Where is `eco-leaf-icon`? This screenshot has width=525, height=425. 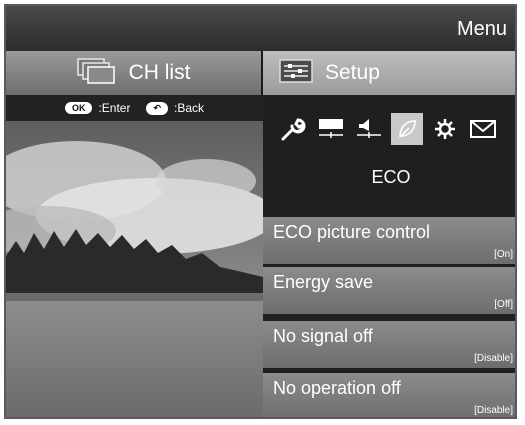 eco-leaf-icon is located at coordinates (407, 129).